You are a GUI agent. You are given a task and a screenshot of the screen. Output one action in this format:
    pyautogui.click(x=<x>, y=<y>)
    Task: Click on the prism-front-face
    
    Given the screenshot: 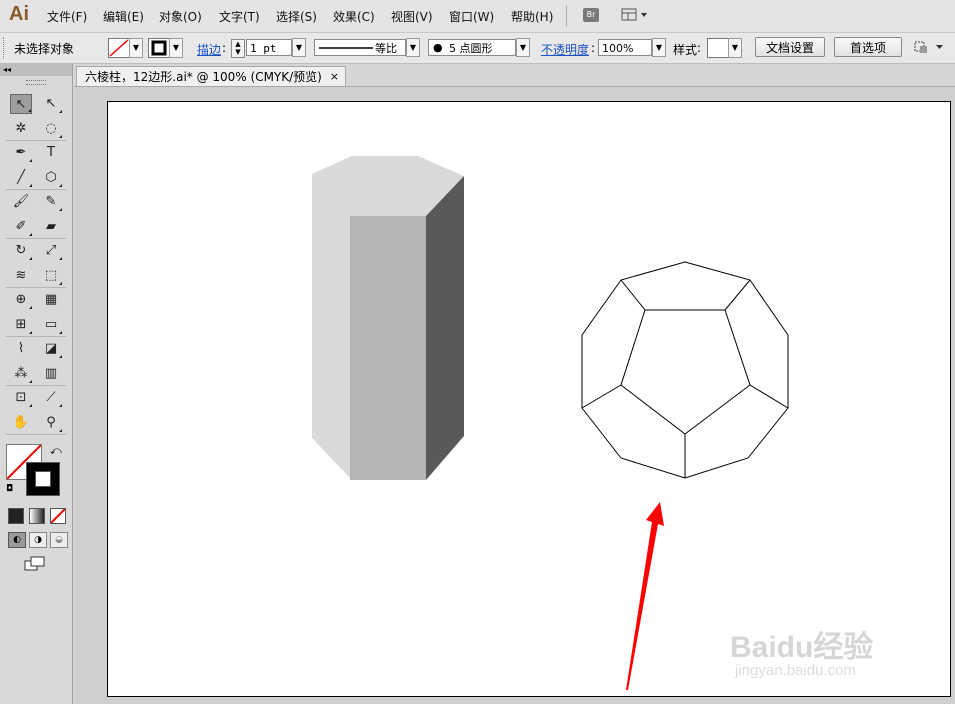 What is the action you would take?
    pyautogui.click(x=388, y=348)
    